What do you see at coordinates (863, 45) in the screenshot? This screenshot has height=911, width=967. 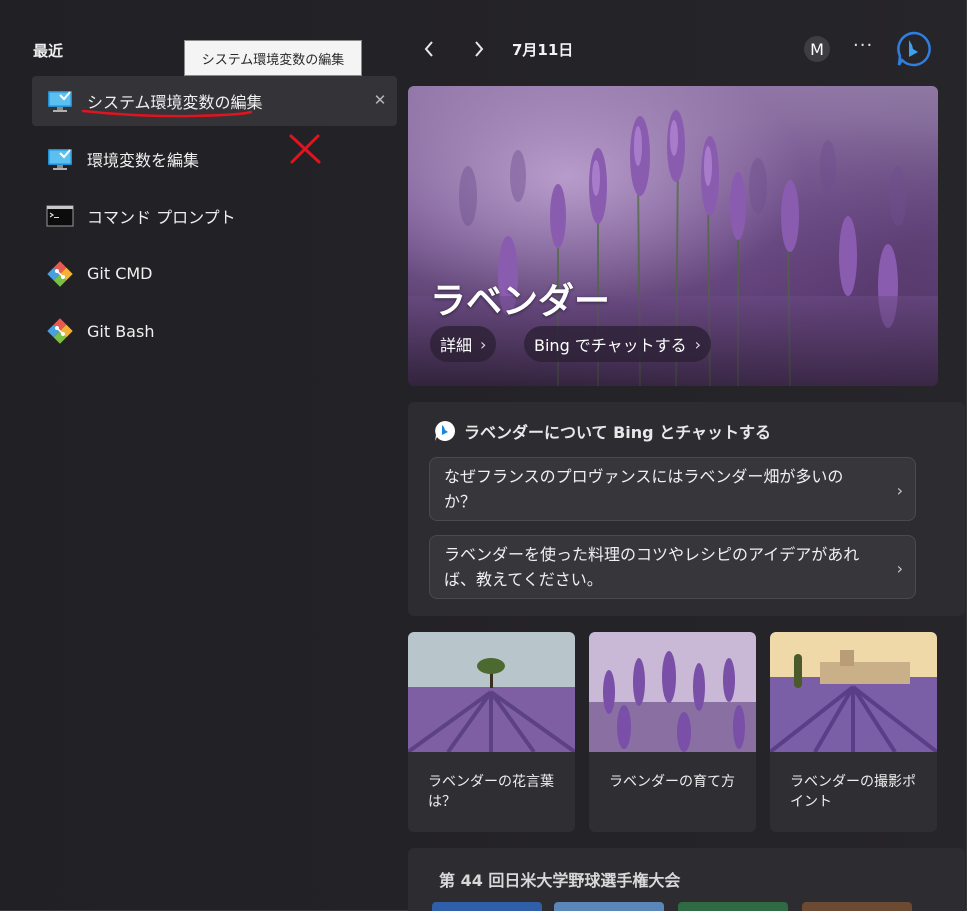 I see `more-options-button: ···` at bounding box center [863, 45].